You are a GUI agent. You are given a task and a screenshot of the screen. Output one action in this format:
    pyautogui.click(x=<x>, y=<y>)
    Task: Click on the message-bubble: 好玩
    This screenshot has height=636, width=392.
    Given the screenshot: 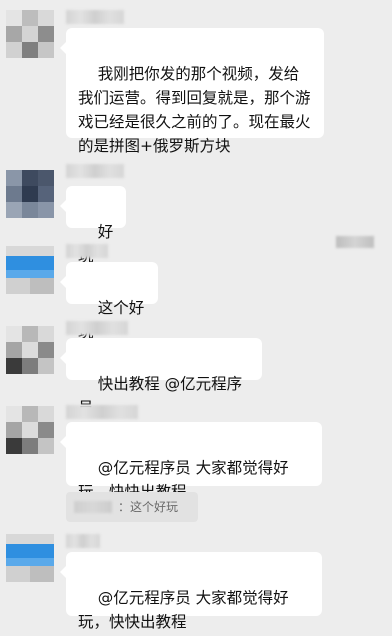 What is the action you would take?
    pyautogui.click(x=93, y=225)
    